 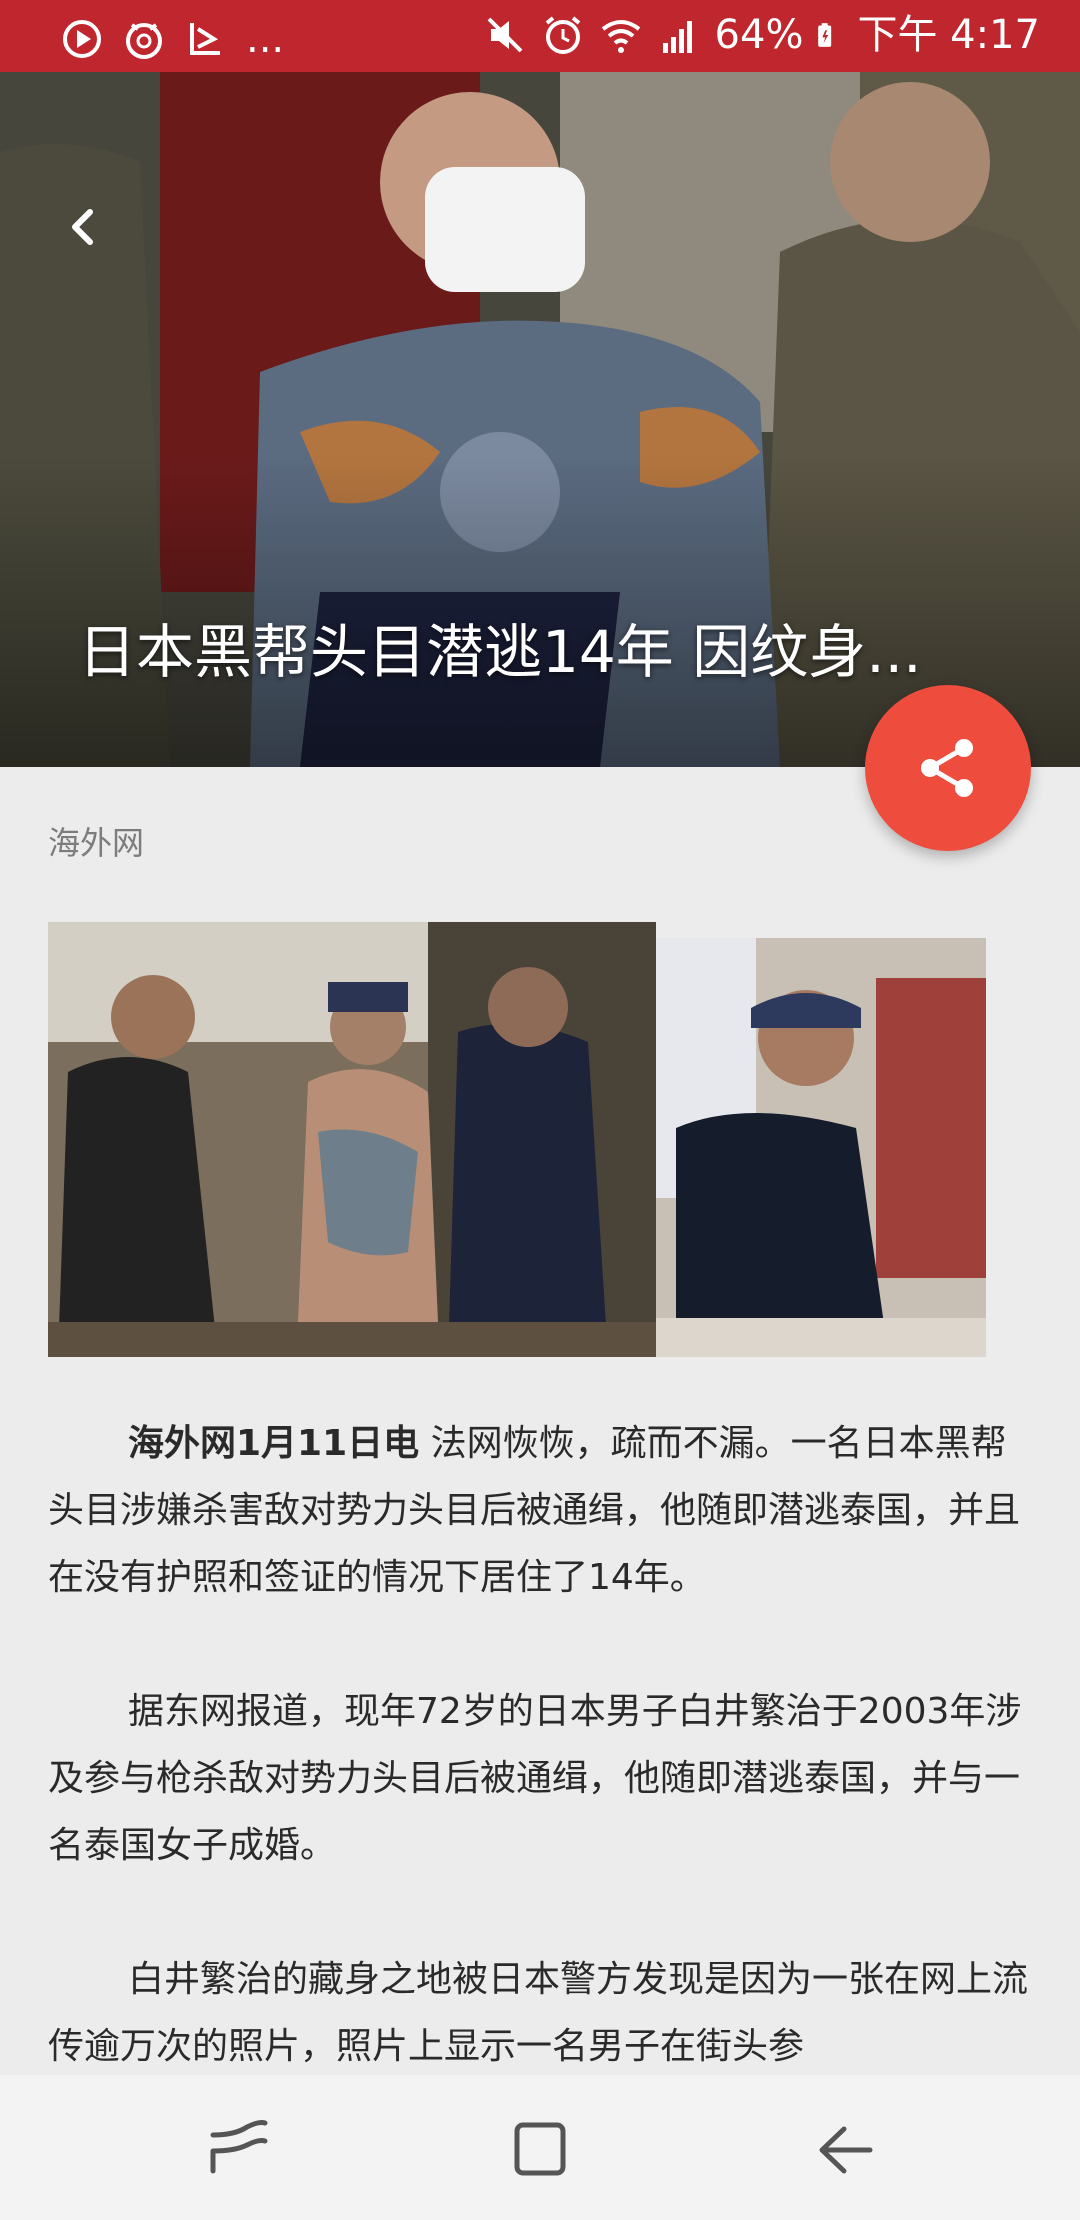 I want to click on navigation-bar, so click(x=540, y=2147).